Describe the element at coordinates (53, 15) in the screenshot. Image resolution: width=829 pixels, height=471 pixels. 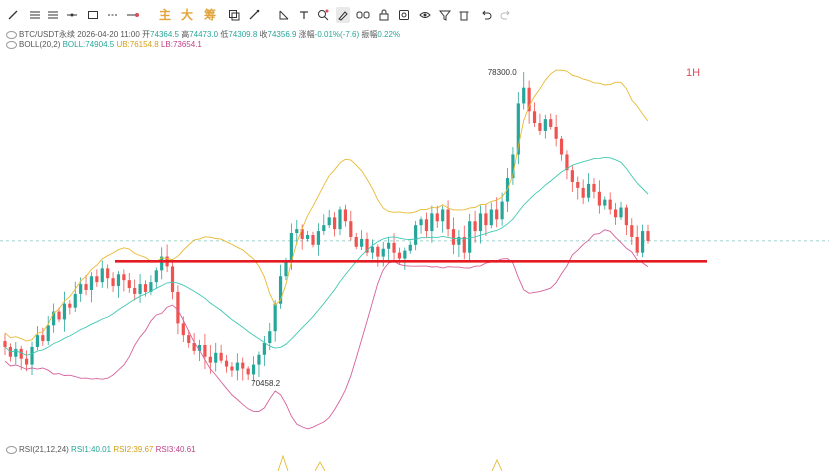
I see `channel-lines-icon` at that location.